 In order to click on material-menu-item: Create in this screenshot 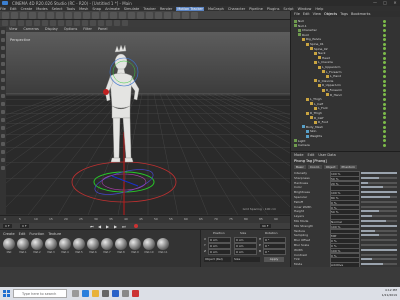, I will do `click(9, 234)`.